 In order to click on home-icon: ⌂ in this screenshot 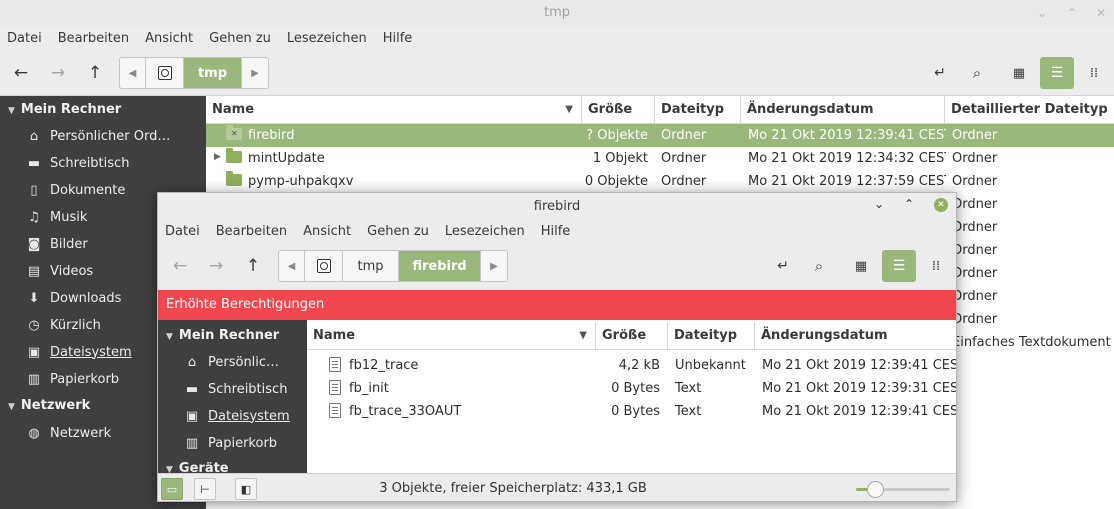, I will do `click(192, 362)`.